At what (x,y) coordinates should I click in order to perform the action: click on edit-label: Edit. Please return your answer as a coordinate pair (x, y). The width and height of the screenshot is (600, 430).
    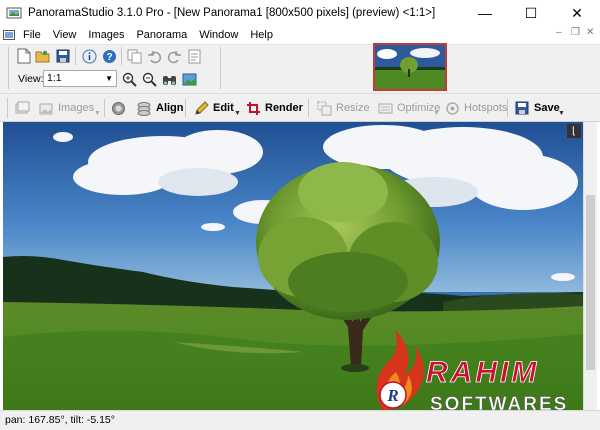
    Looking at the image, I should click on (223, 108).